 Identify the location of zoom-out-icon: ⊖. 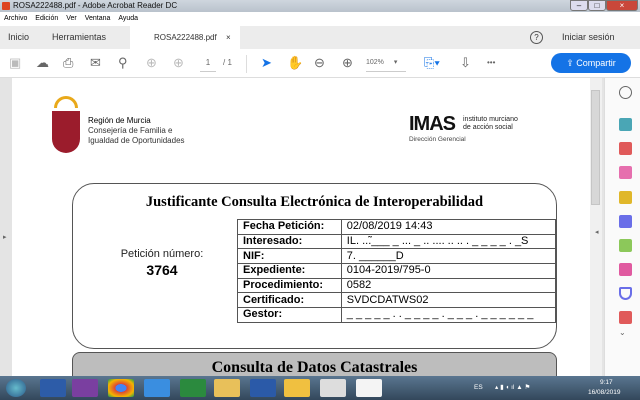
(319, 63).